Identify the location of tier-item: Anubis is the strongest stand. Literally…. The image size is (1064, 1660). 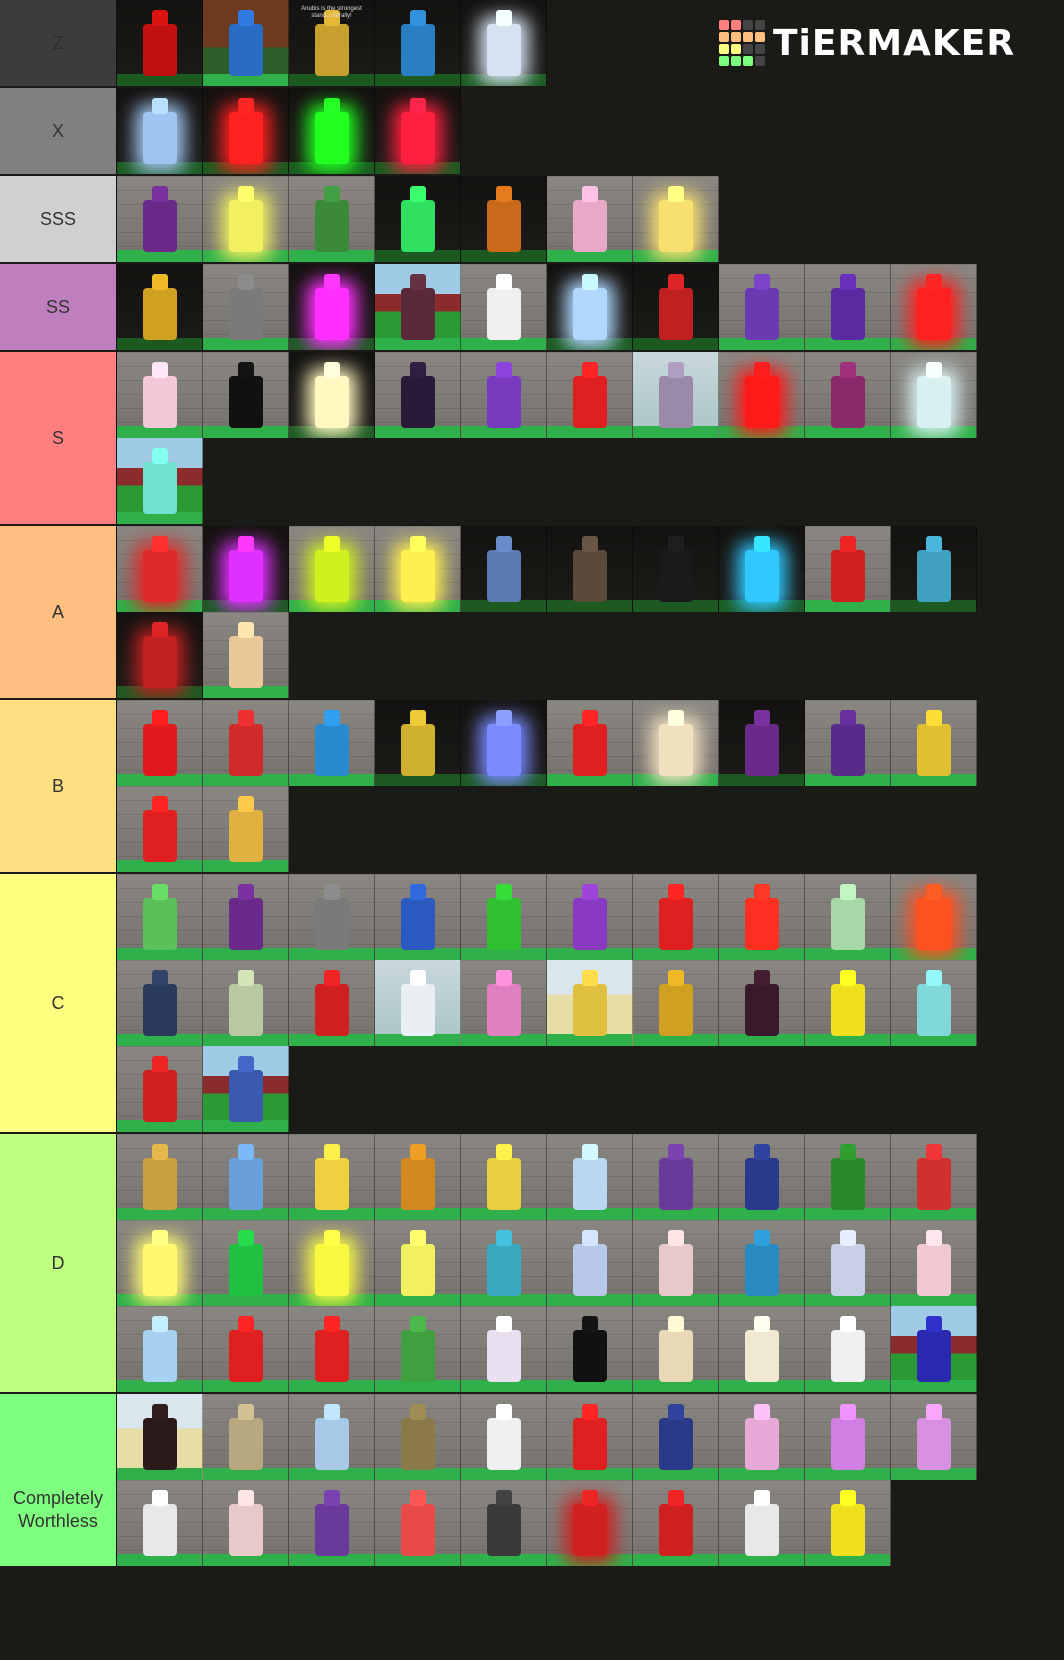
(332, 43).